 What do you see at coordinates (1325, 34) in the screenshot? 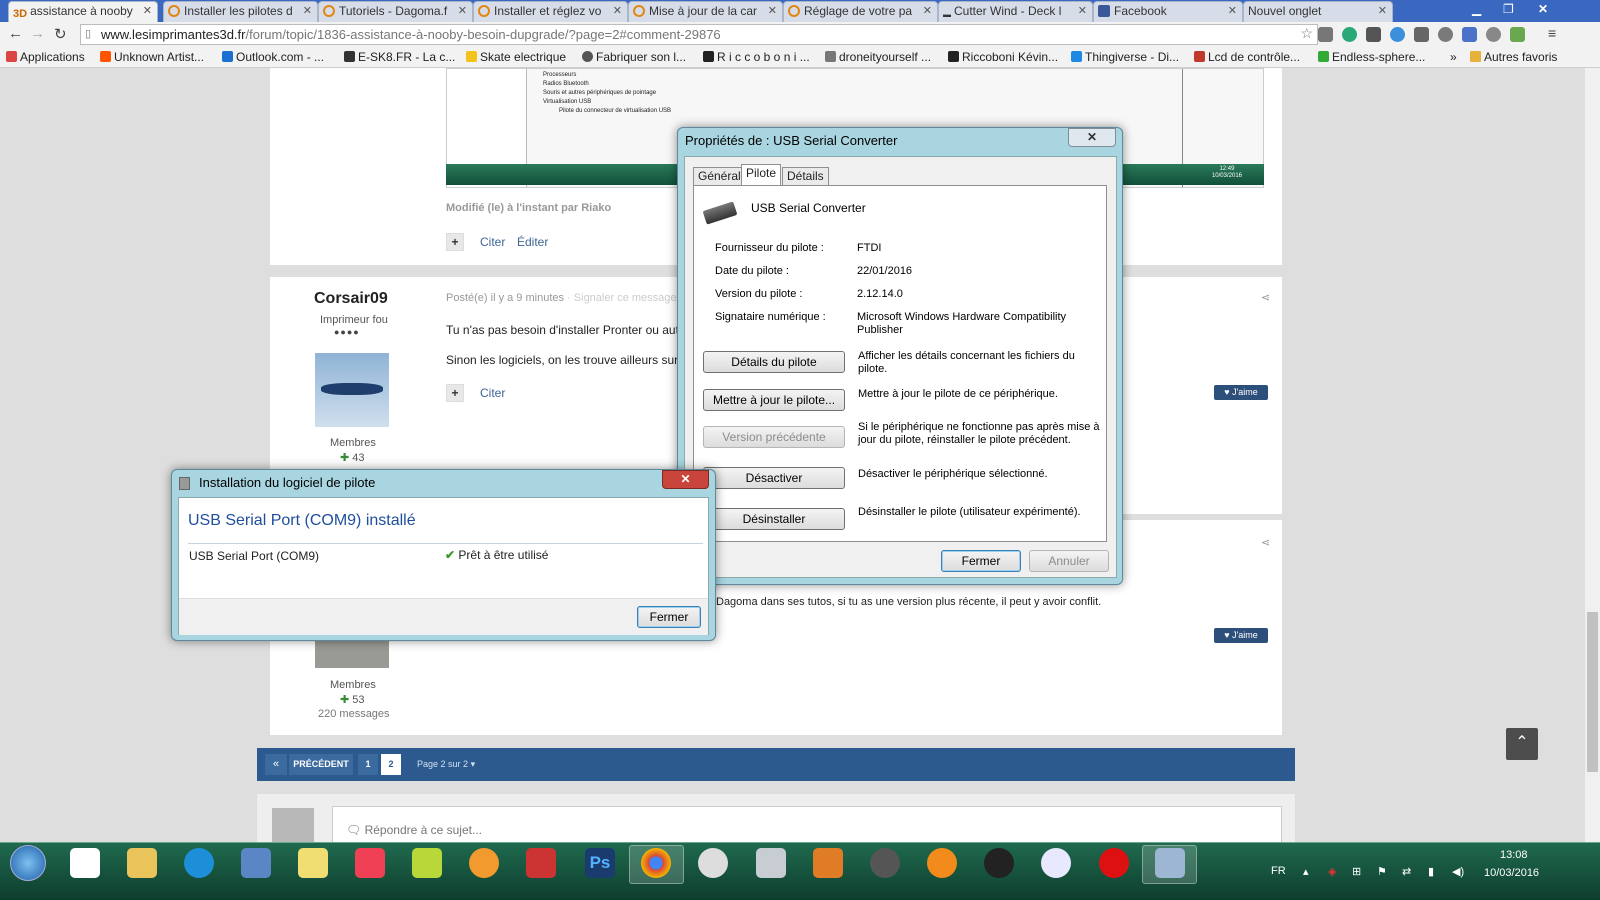
I see `cast-icon` at bounding box center [1325, 34].